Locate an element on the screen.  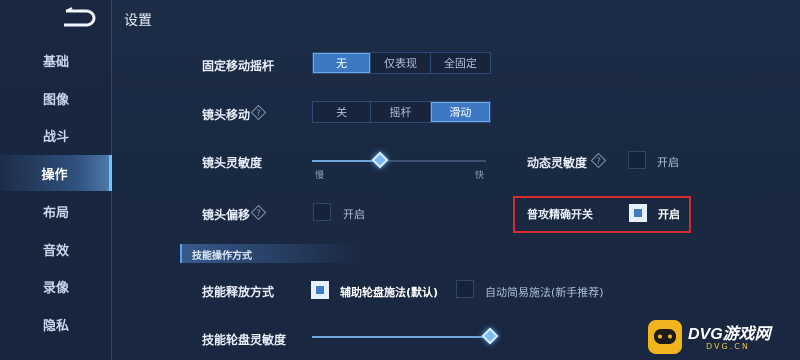
back-arrow-icon is located at coordinates (78, 18).